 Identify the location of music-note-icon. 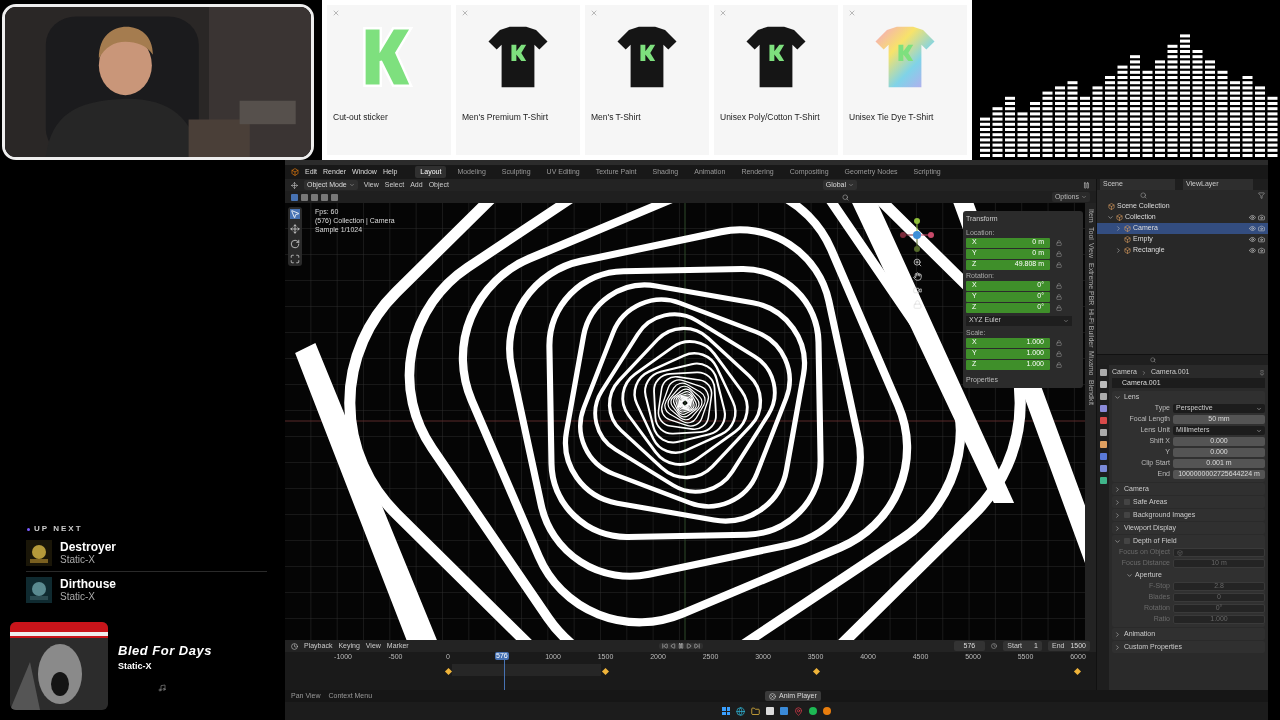
(162, 687).